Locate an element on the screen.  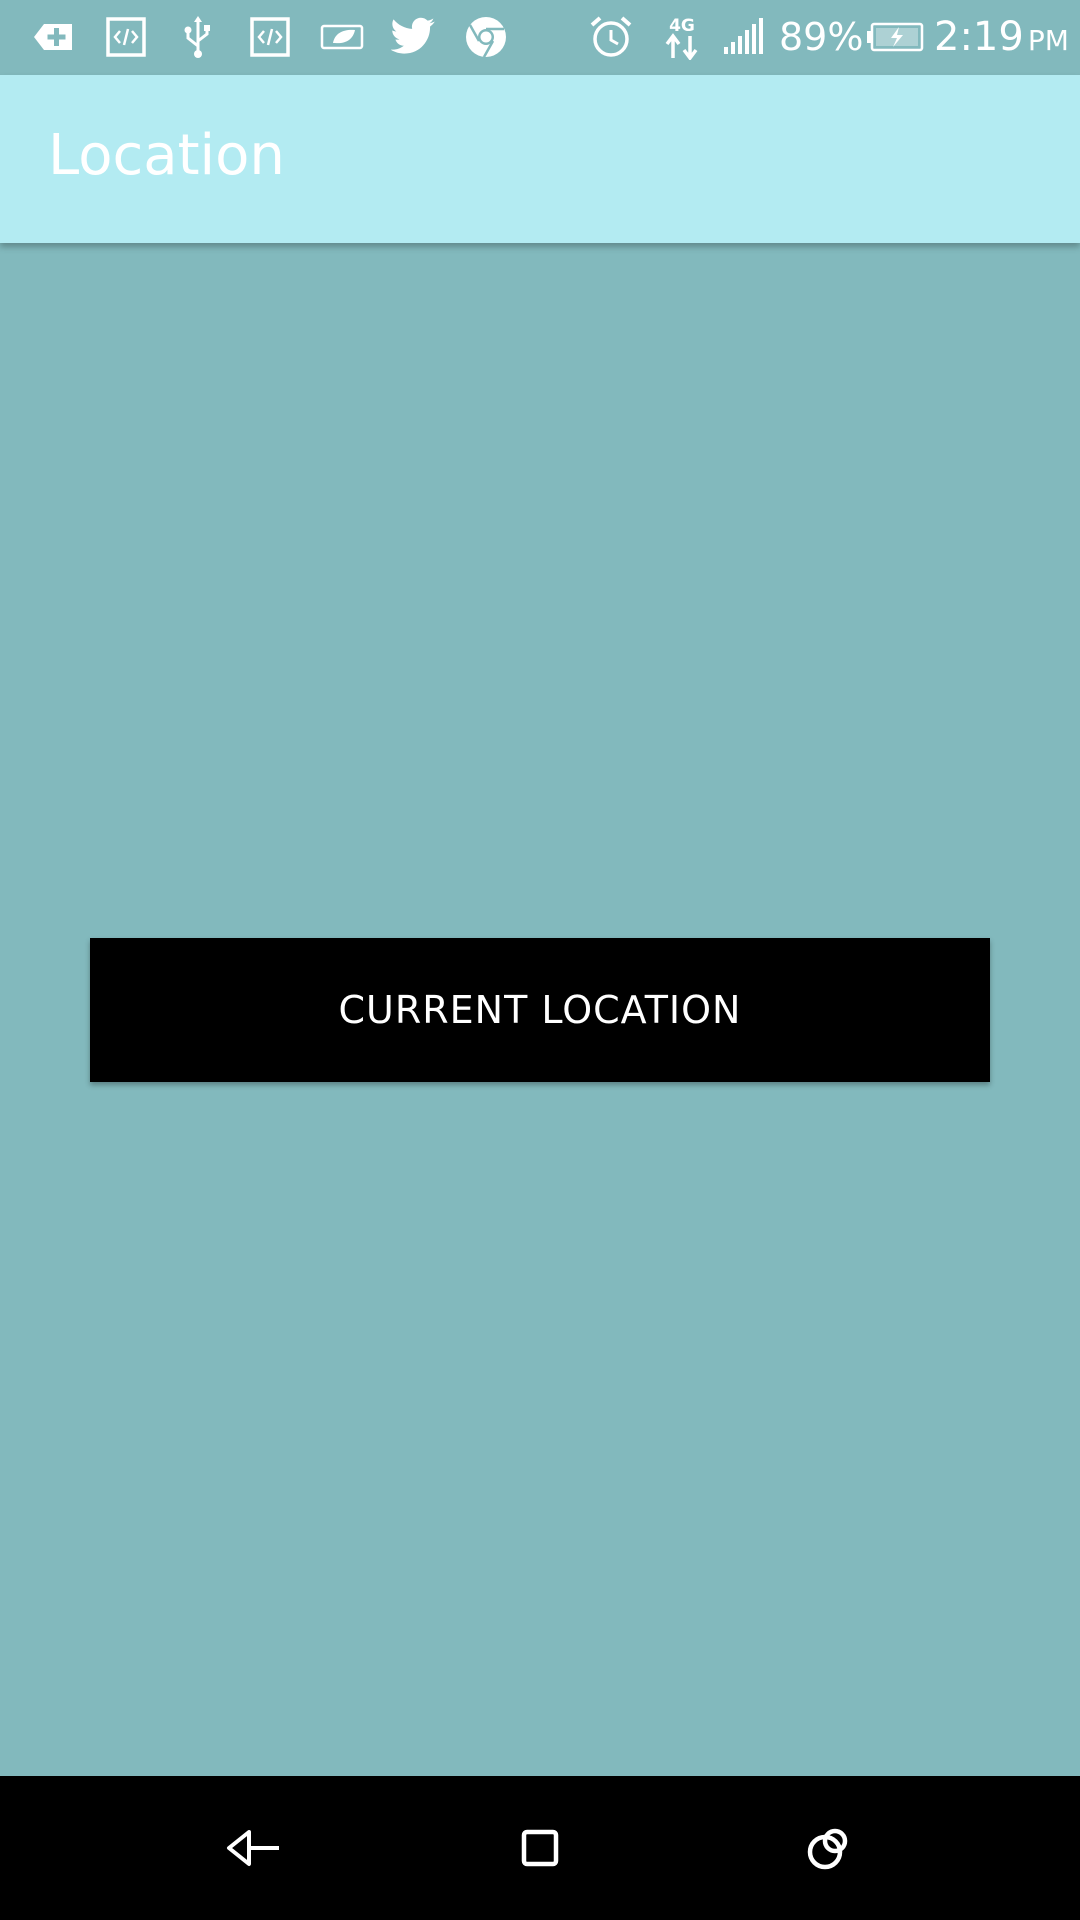
home-button is located at coordinates (540, 1848).